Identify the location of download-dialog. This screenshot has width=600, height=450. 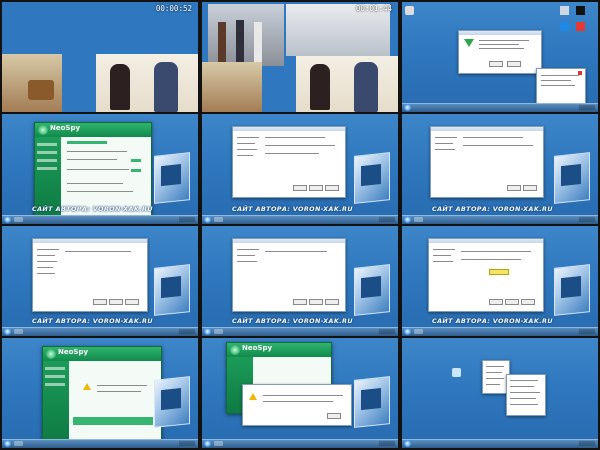
(500, 52).